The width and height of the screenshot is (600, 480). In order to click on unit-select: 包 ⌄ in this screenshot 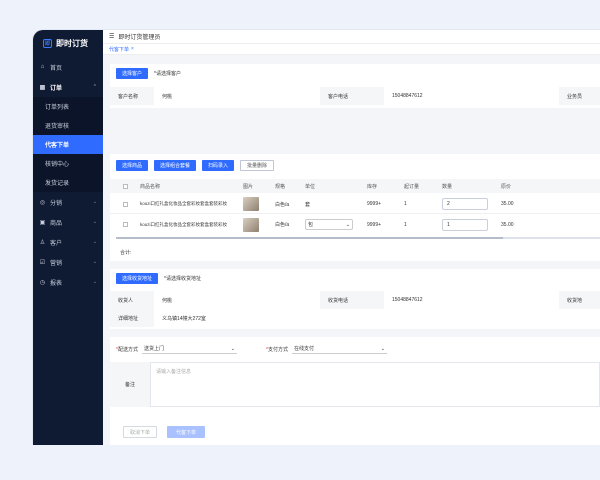, I will do `click(329, 224)`.